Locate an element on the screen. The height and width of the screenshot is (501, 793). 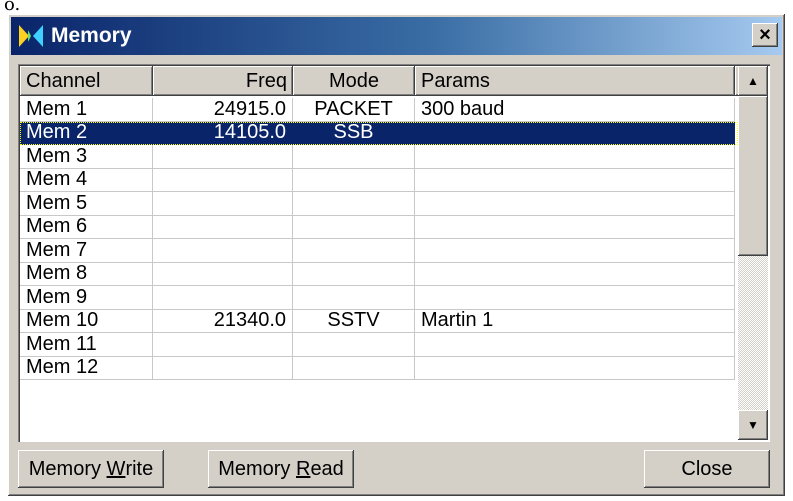
app-icon is located at coordinates (31, 36).